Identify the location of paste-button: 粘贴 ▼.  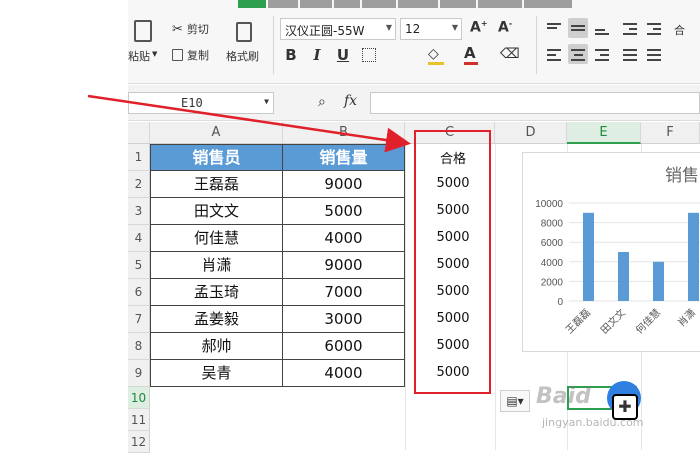
(146, 41).